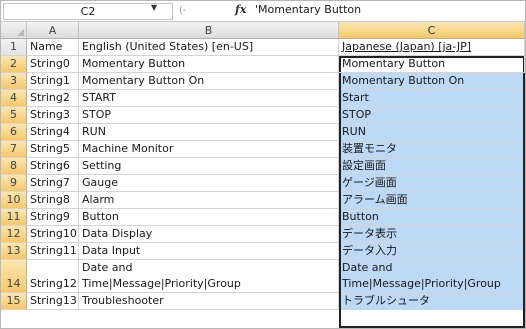 Image resolution: width=526 pixels, height=329 pixels. What do you see at coordinates (53, 47) in the screenshot?
I see `cell: Name` at bounding box center [53, 47].